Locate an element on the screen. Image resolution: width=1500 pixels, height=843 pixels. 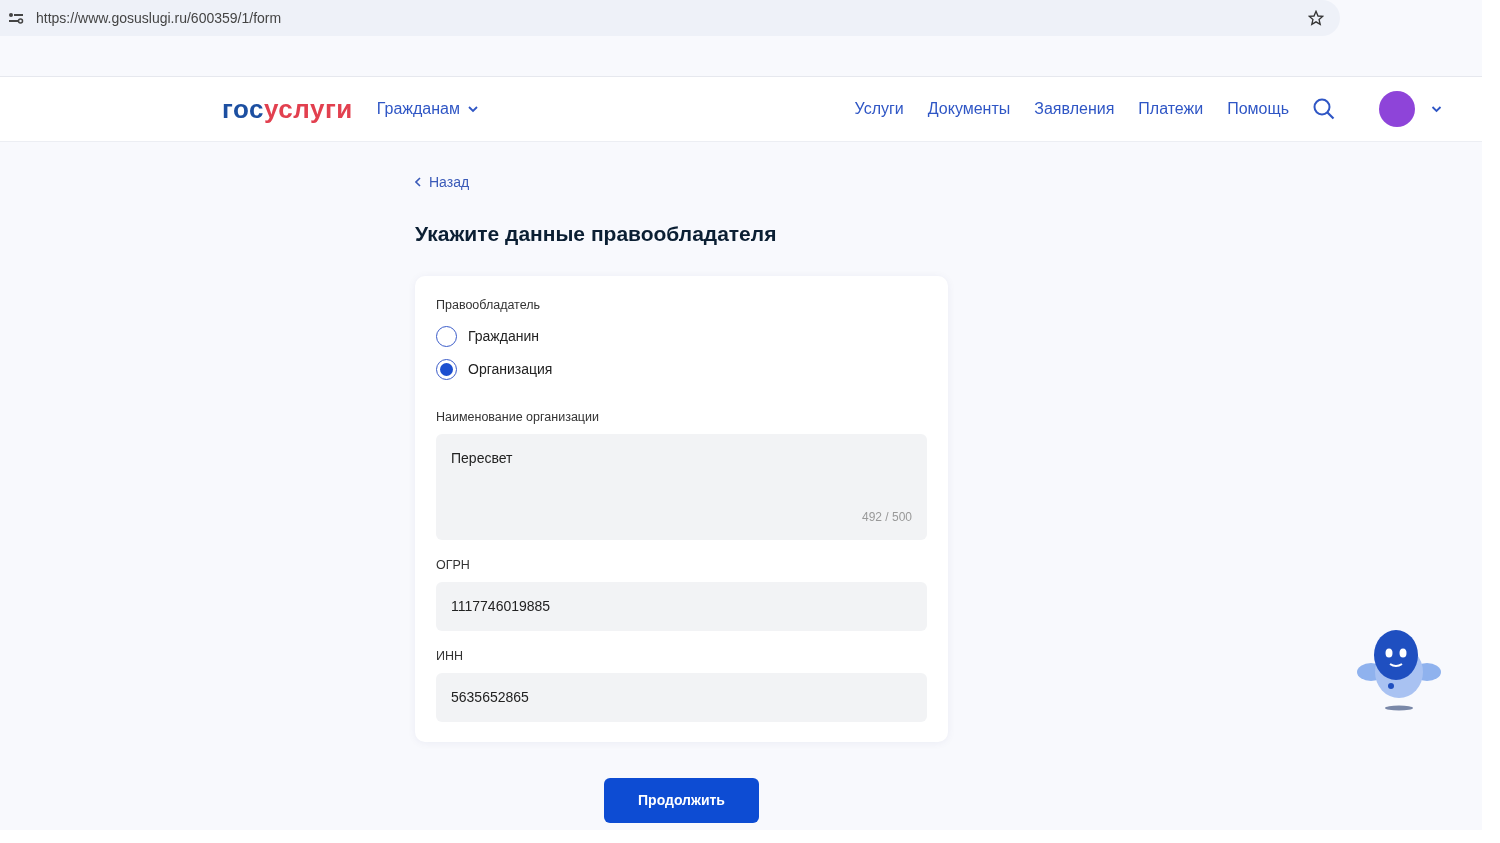
input-field: 1117746019885 is located at coordinates (681, 606).